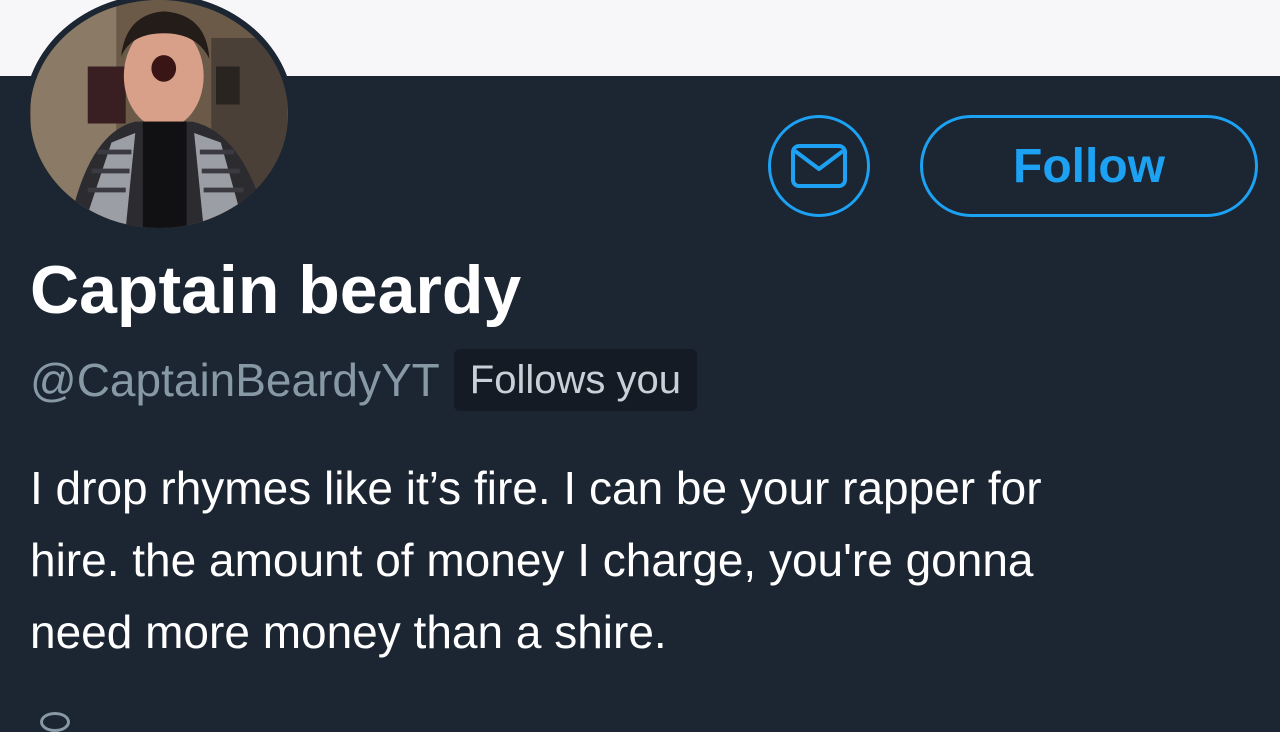 The image size is (1280, 732). What do you see at coordinates (55, 722) in the screenshot?
I see `location-icon` at bounding box center [55, 722].